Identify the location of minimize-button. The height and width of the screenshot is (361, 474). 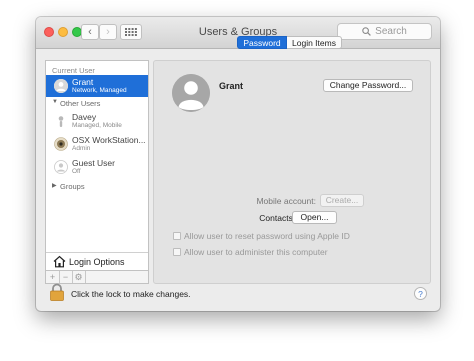
(63, 32).